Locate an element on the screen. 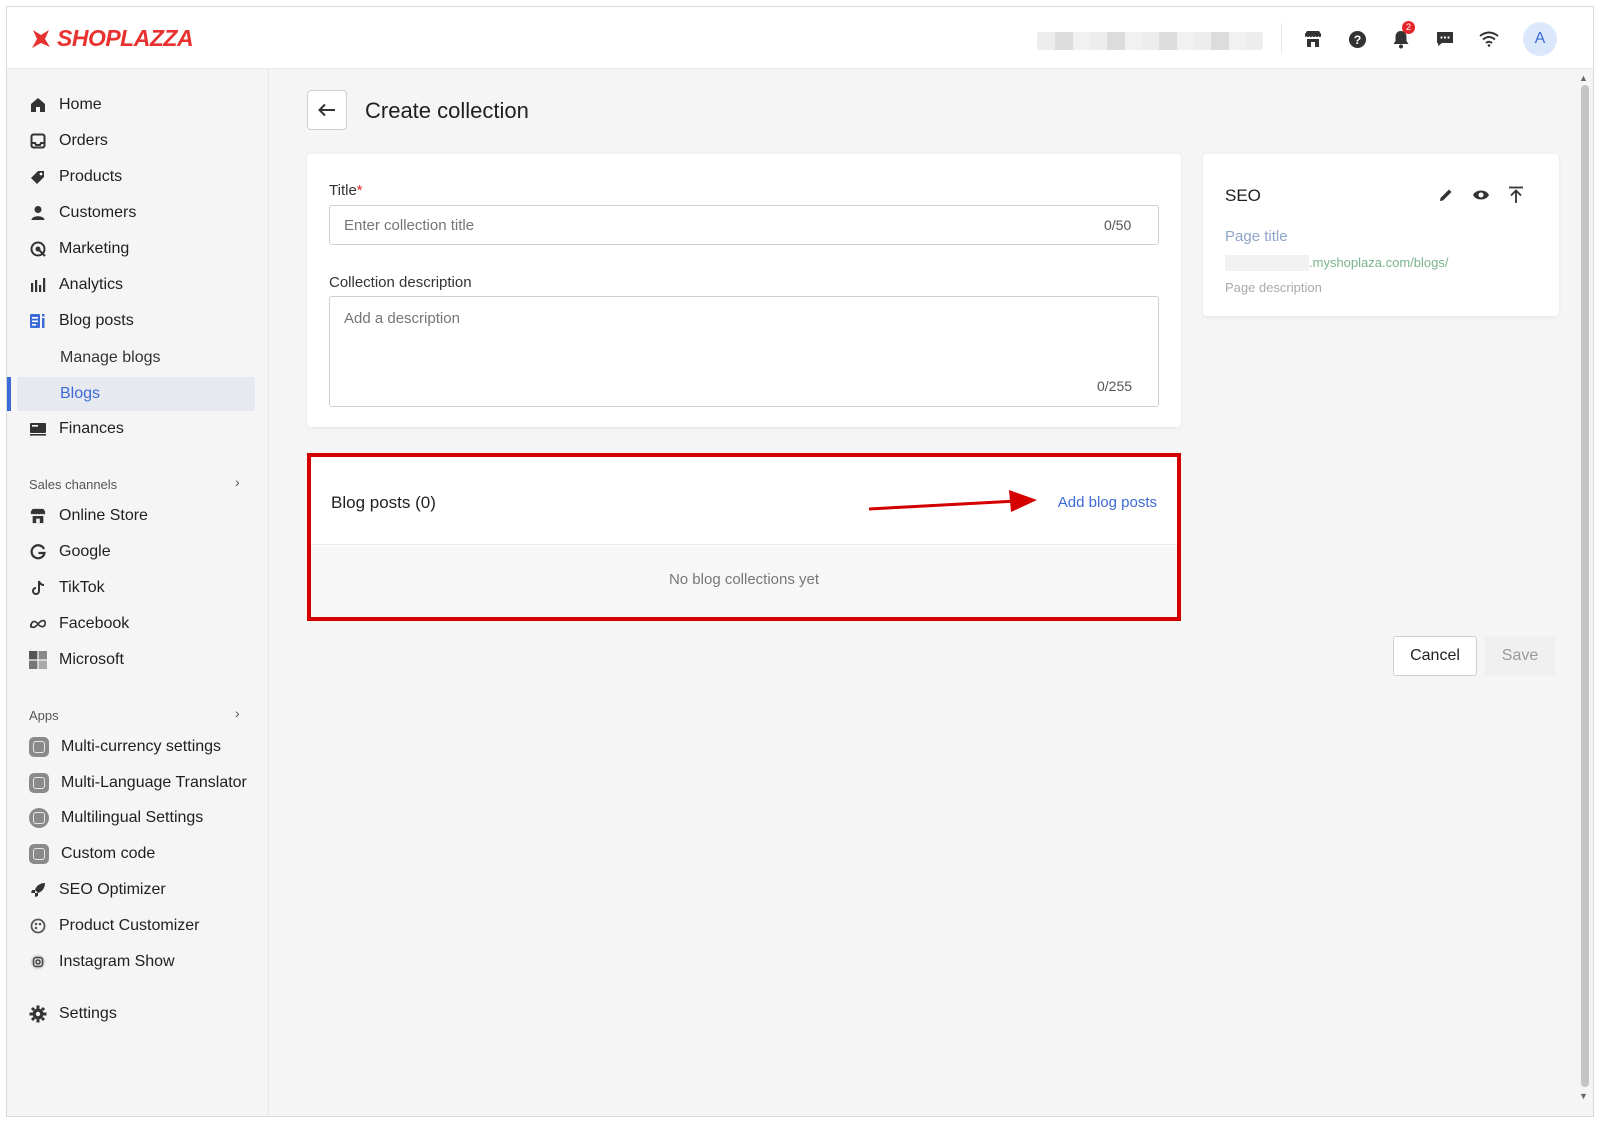 This screenshot has width=1600, height=1123. blog-icon is located at coordinates (38, 321).